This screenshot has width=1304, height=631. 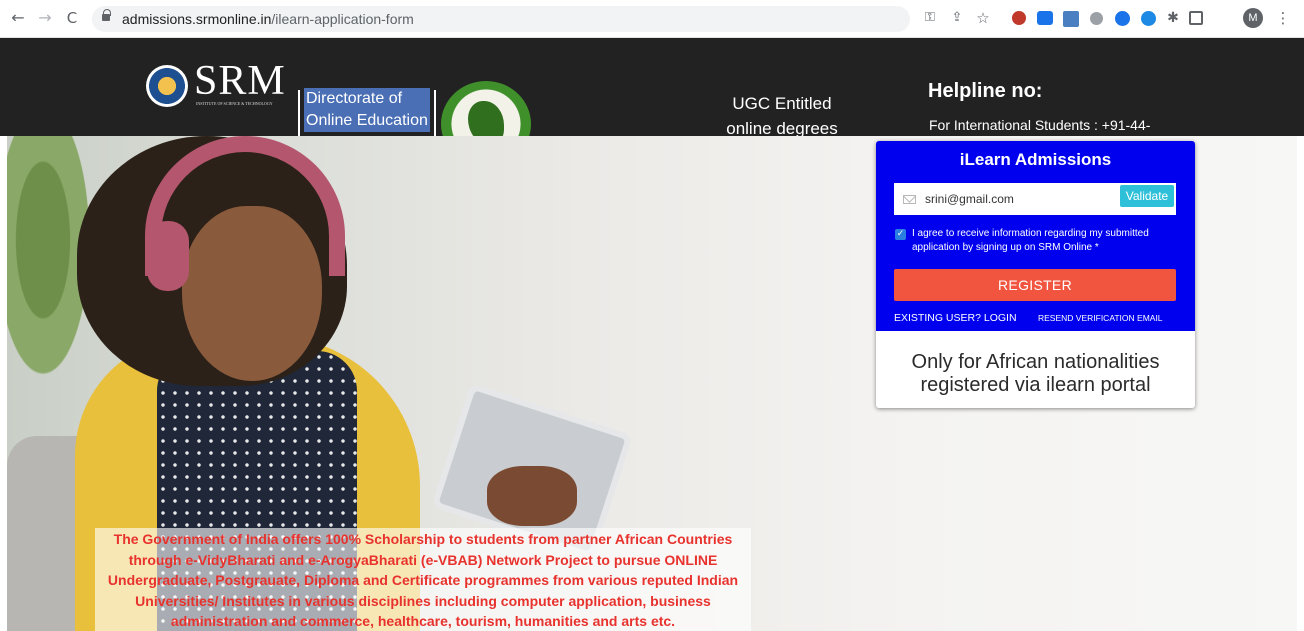 What do you see at coordinates (1071, 19) in the screenshot?
I see `extension-code-icon` at bounding box center [1071, 19].